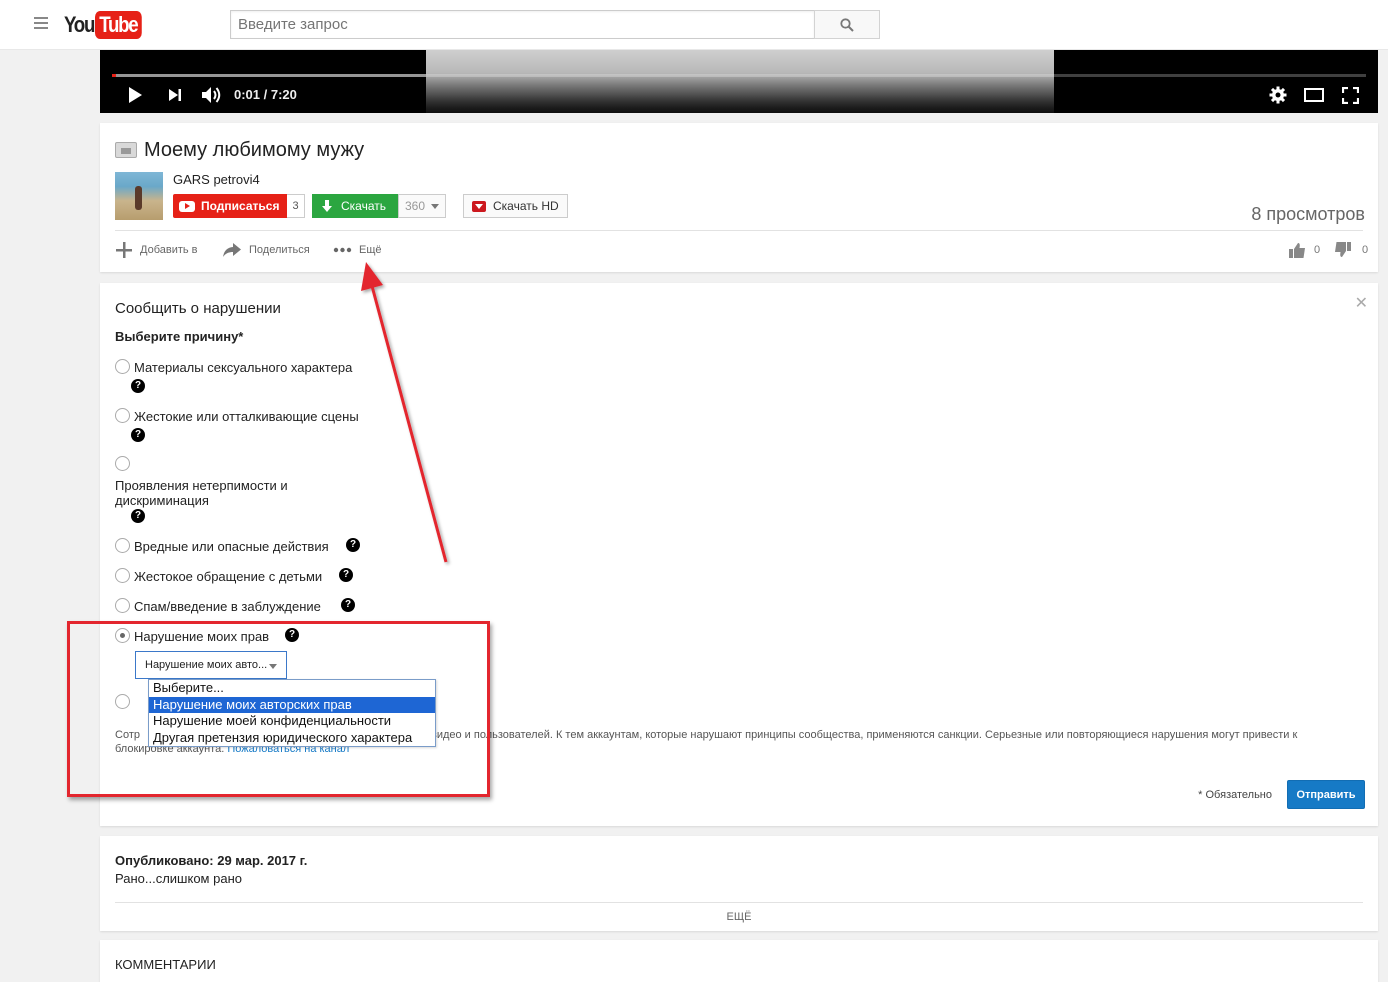  I want to click on report-title: Сообщить о нарушении, so click(198, 308).